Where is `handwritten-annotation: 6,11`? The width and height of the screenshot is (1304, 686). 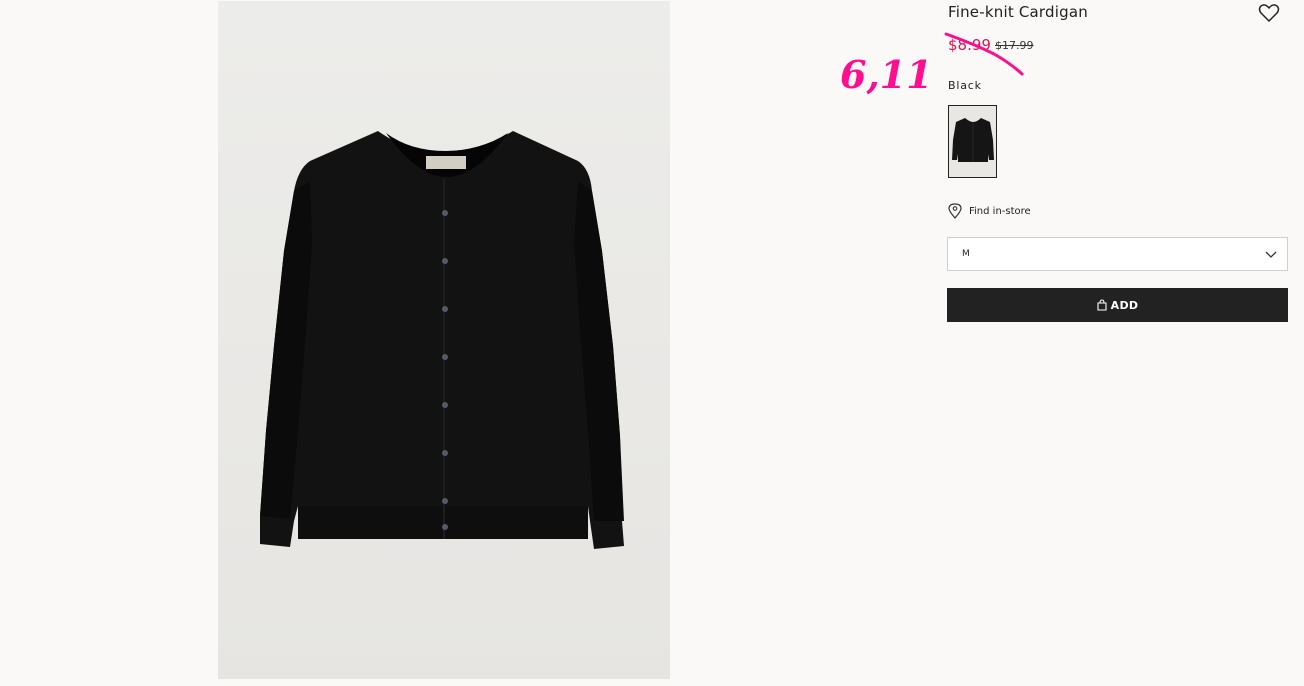
handwritten-annotation: 6,11 is located at coordinates (886, 74).